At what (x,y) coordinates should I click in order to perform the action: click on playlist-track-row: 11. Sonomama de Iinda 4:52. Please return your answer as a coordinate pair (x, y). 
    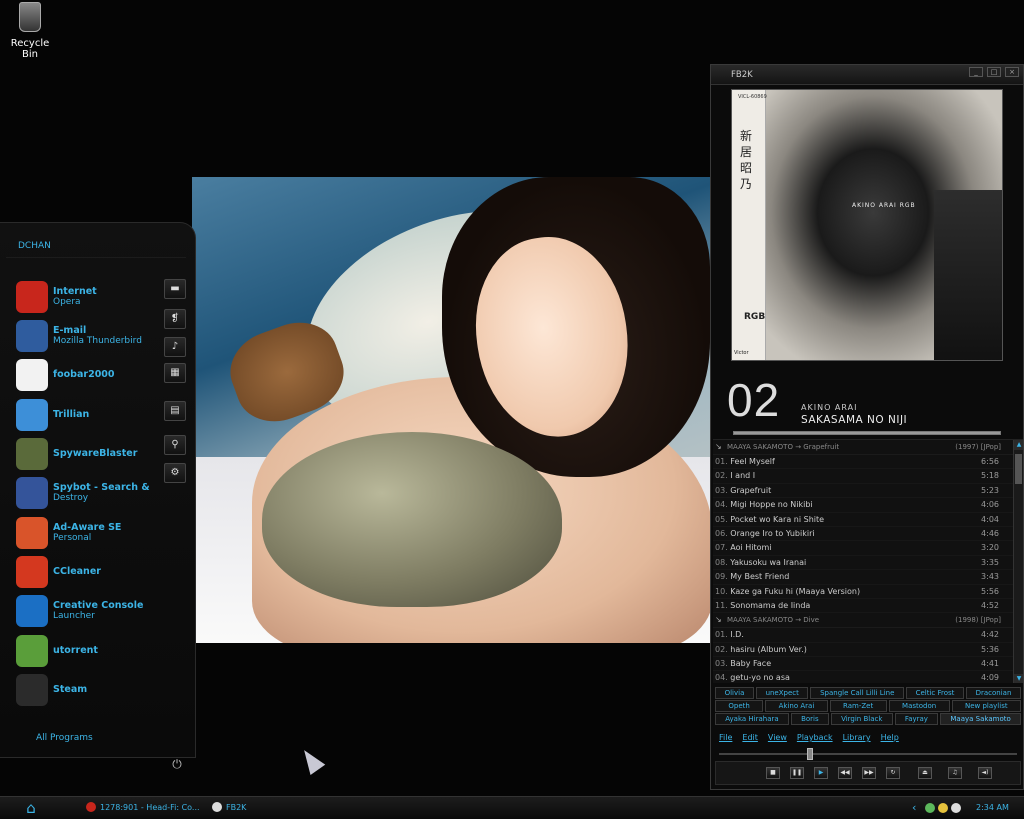
    Looking at the image, I should click on (868, 606).